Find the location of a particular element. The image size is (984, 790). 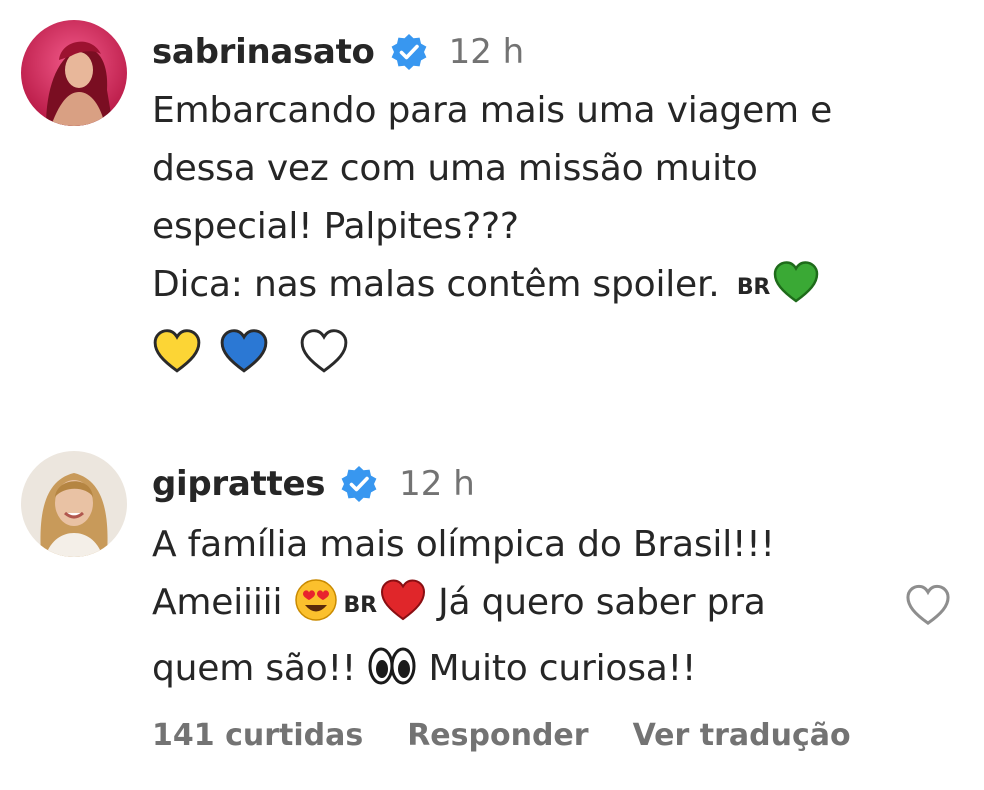

comment-line: quem são!! Muito curiosa!! is located at coordinates (463, 673).